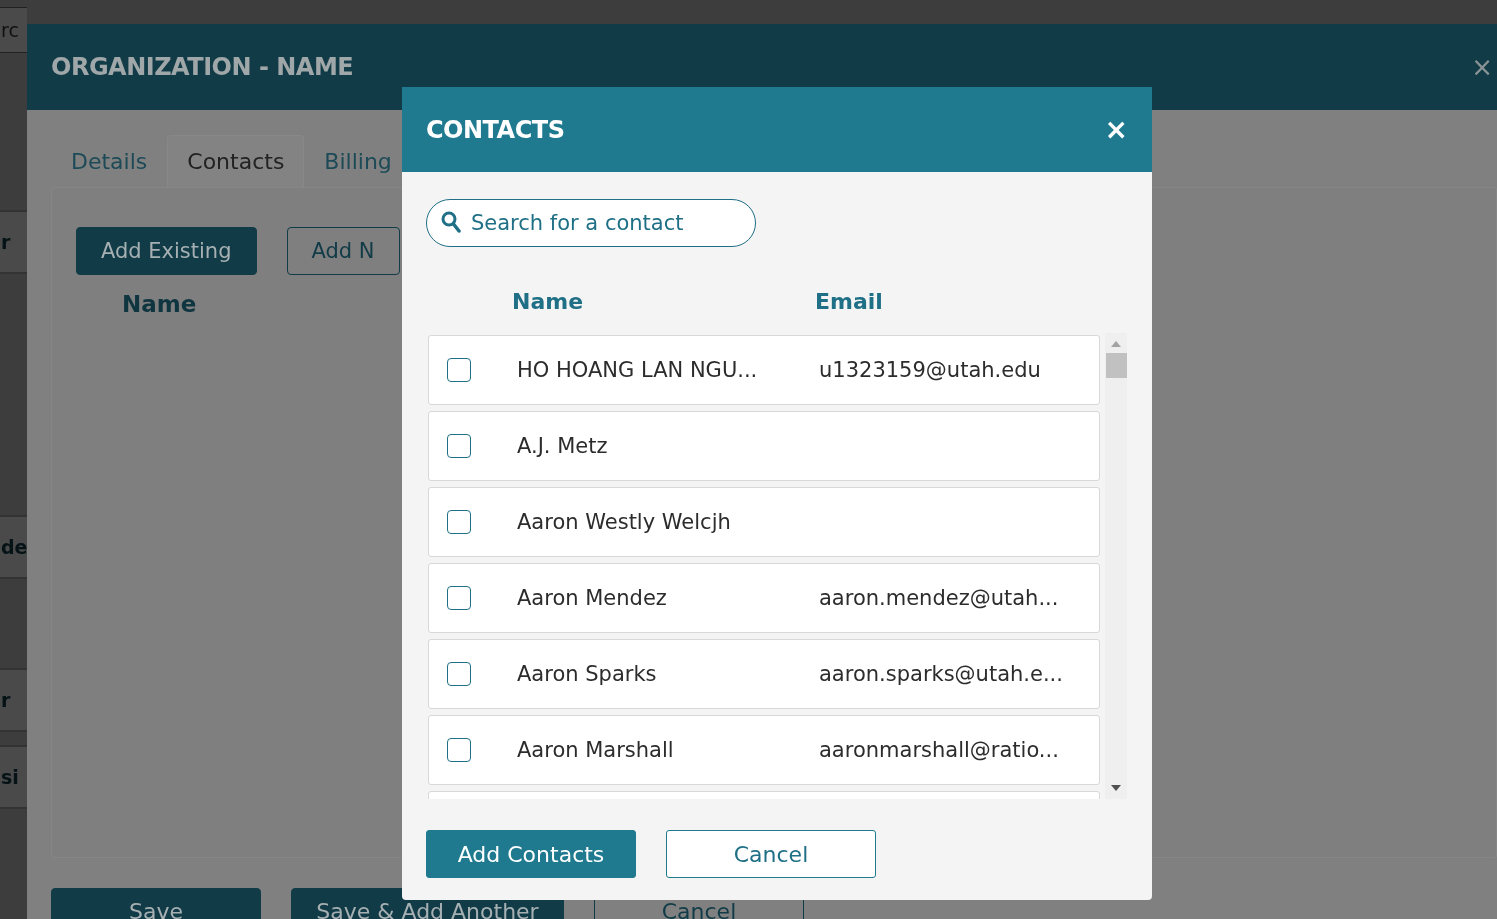 This screenshot has height=919, width=1497. I want to click on contact-email: u1323159@utah.edu, so click(930, 370).